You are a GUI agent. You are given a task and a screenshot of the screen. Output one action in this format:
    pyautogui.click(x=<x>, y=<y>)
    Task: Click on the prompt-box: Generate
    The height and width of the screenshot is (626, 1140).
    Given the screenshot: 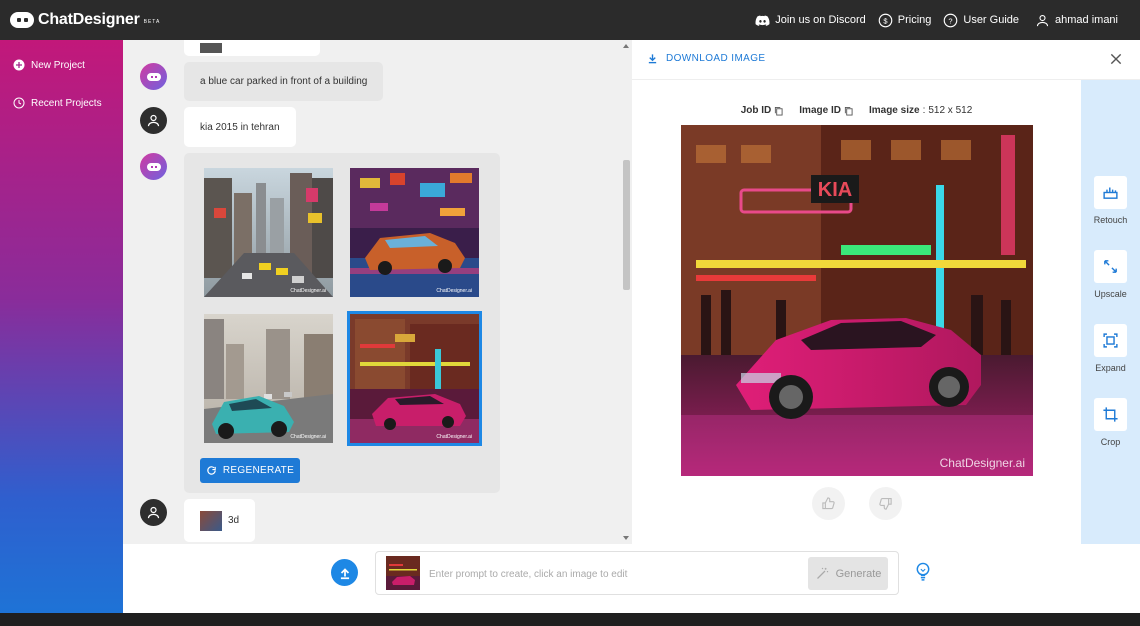 What is the action you would take?
    pyautogui.click(x=637, y=573)
    